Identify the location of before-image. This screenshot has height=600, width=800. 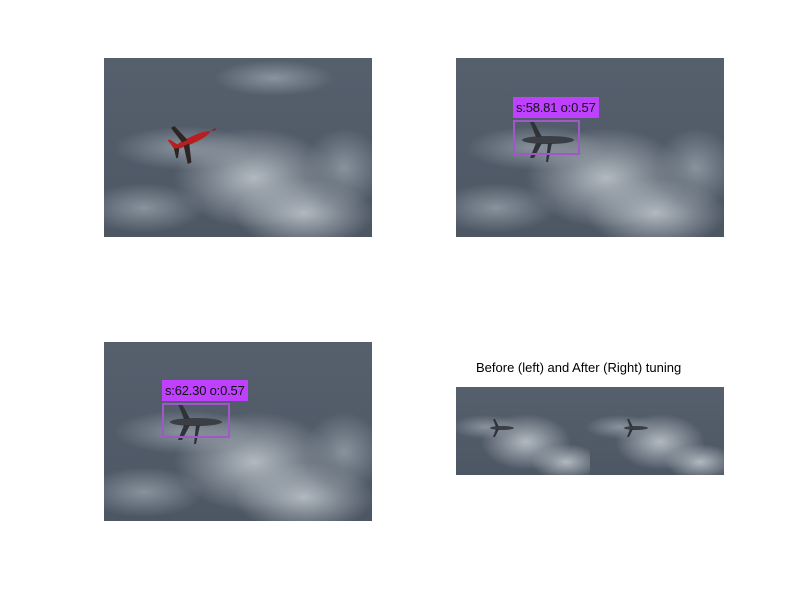
(528, 431).